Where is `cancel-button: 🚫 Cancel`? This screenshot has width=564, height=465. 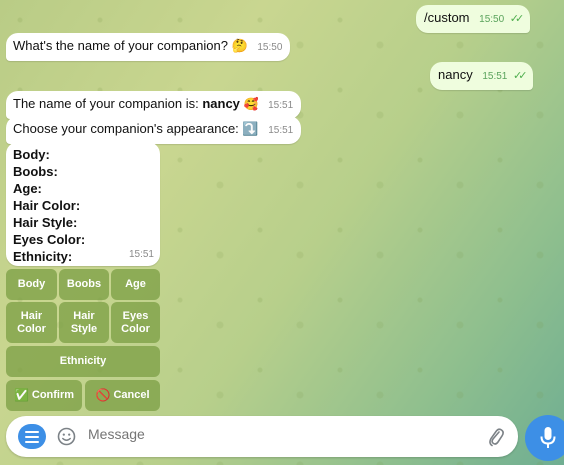 cancel-button: 🚫 Cancel is located at coordinates (122, 395).